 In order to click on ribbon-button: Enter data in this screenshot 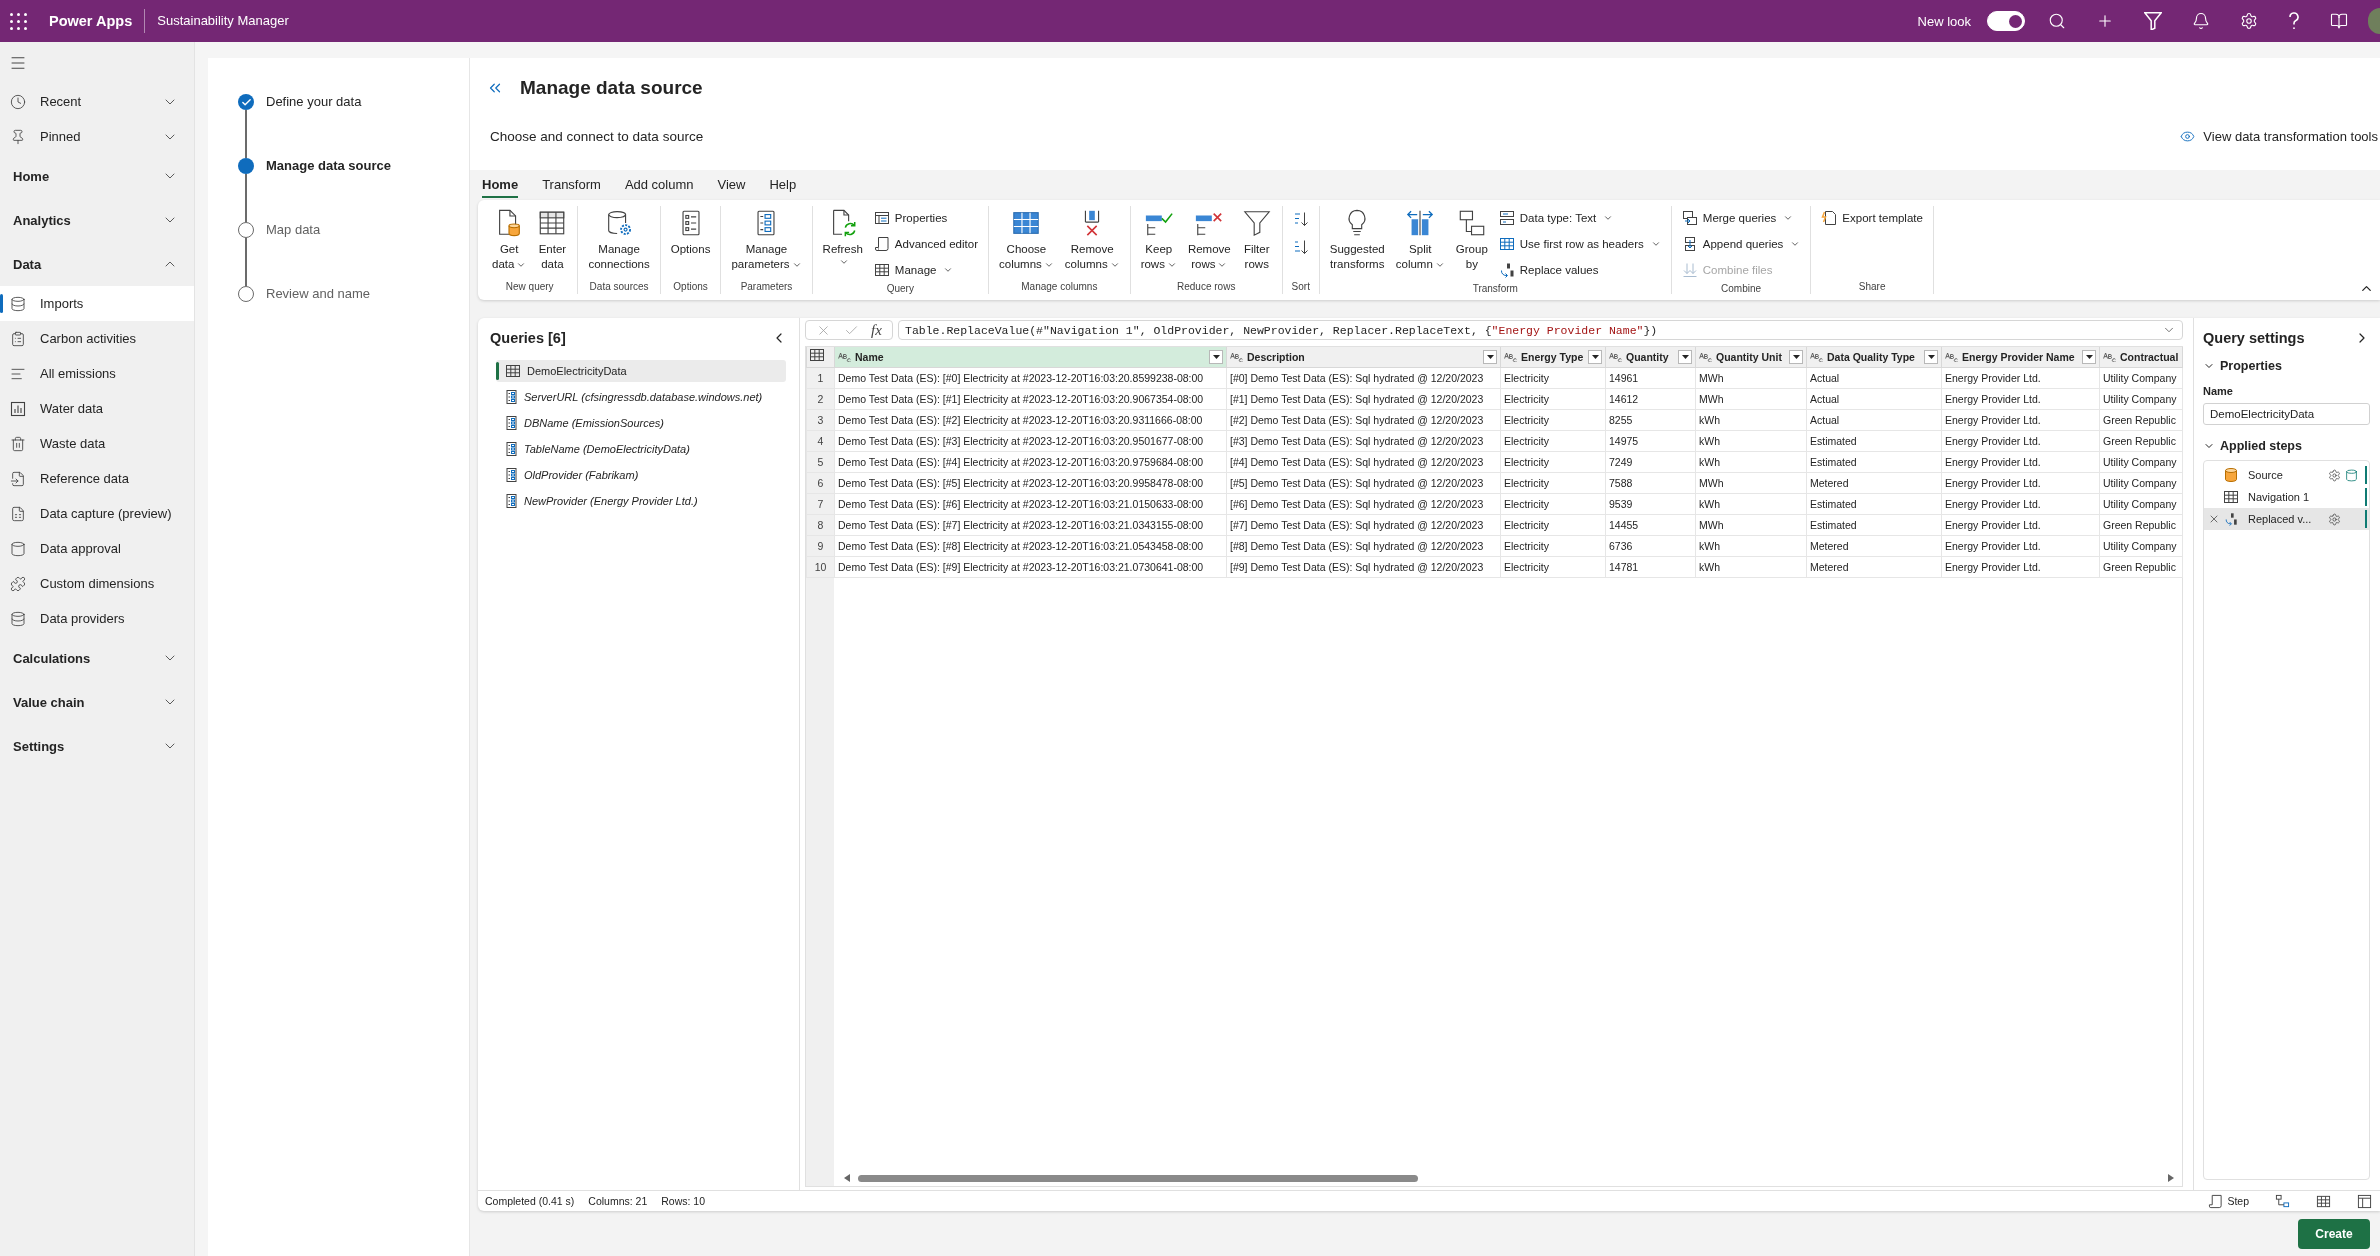, I will do `click(552, 240)`.